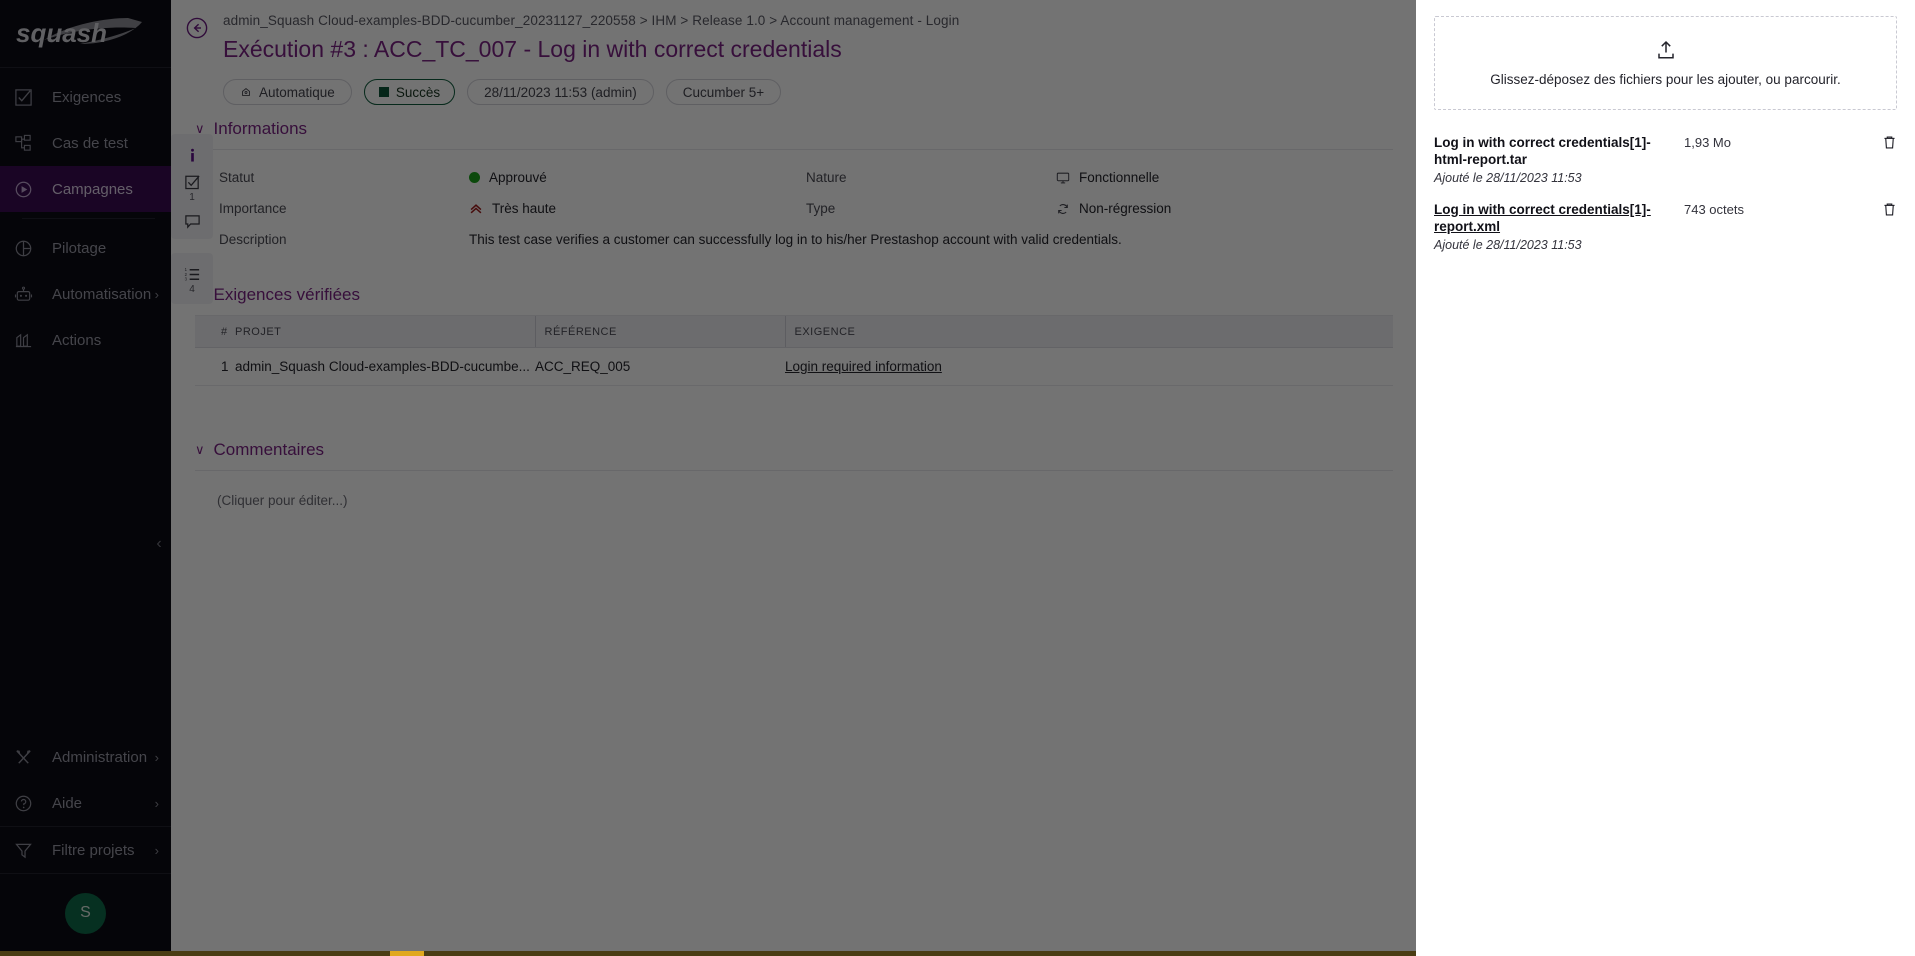  I want to click on anchor-icon-rail: 1 1 2 3 4, so click(192, 219).